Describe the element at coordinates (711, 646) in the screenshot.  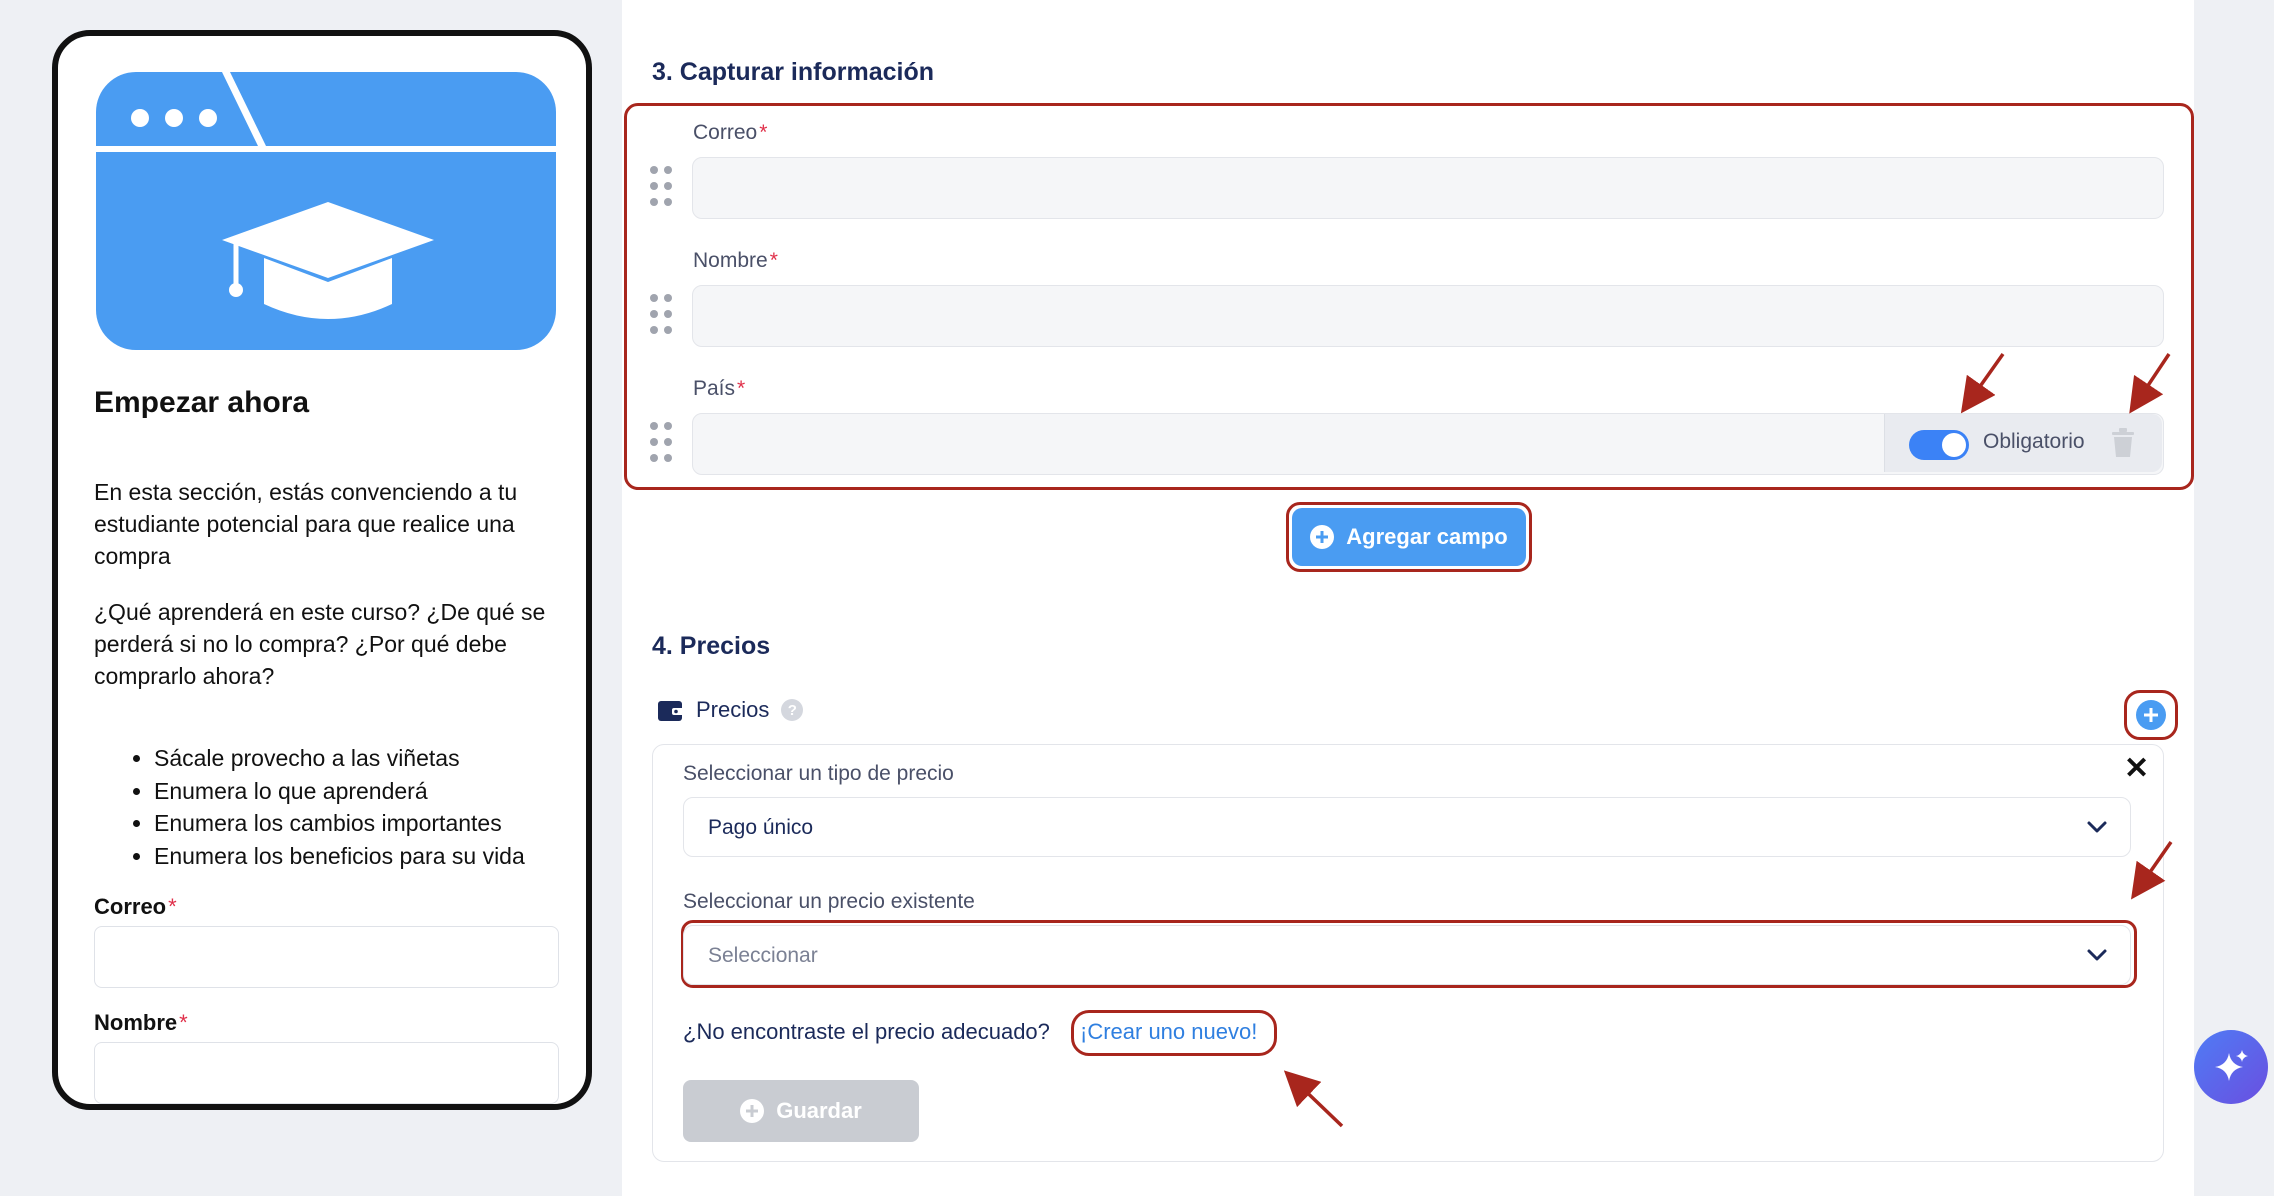
I see `prices-section-title: 4. Precios` at that location.